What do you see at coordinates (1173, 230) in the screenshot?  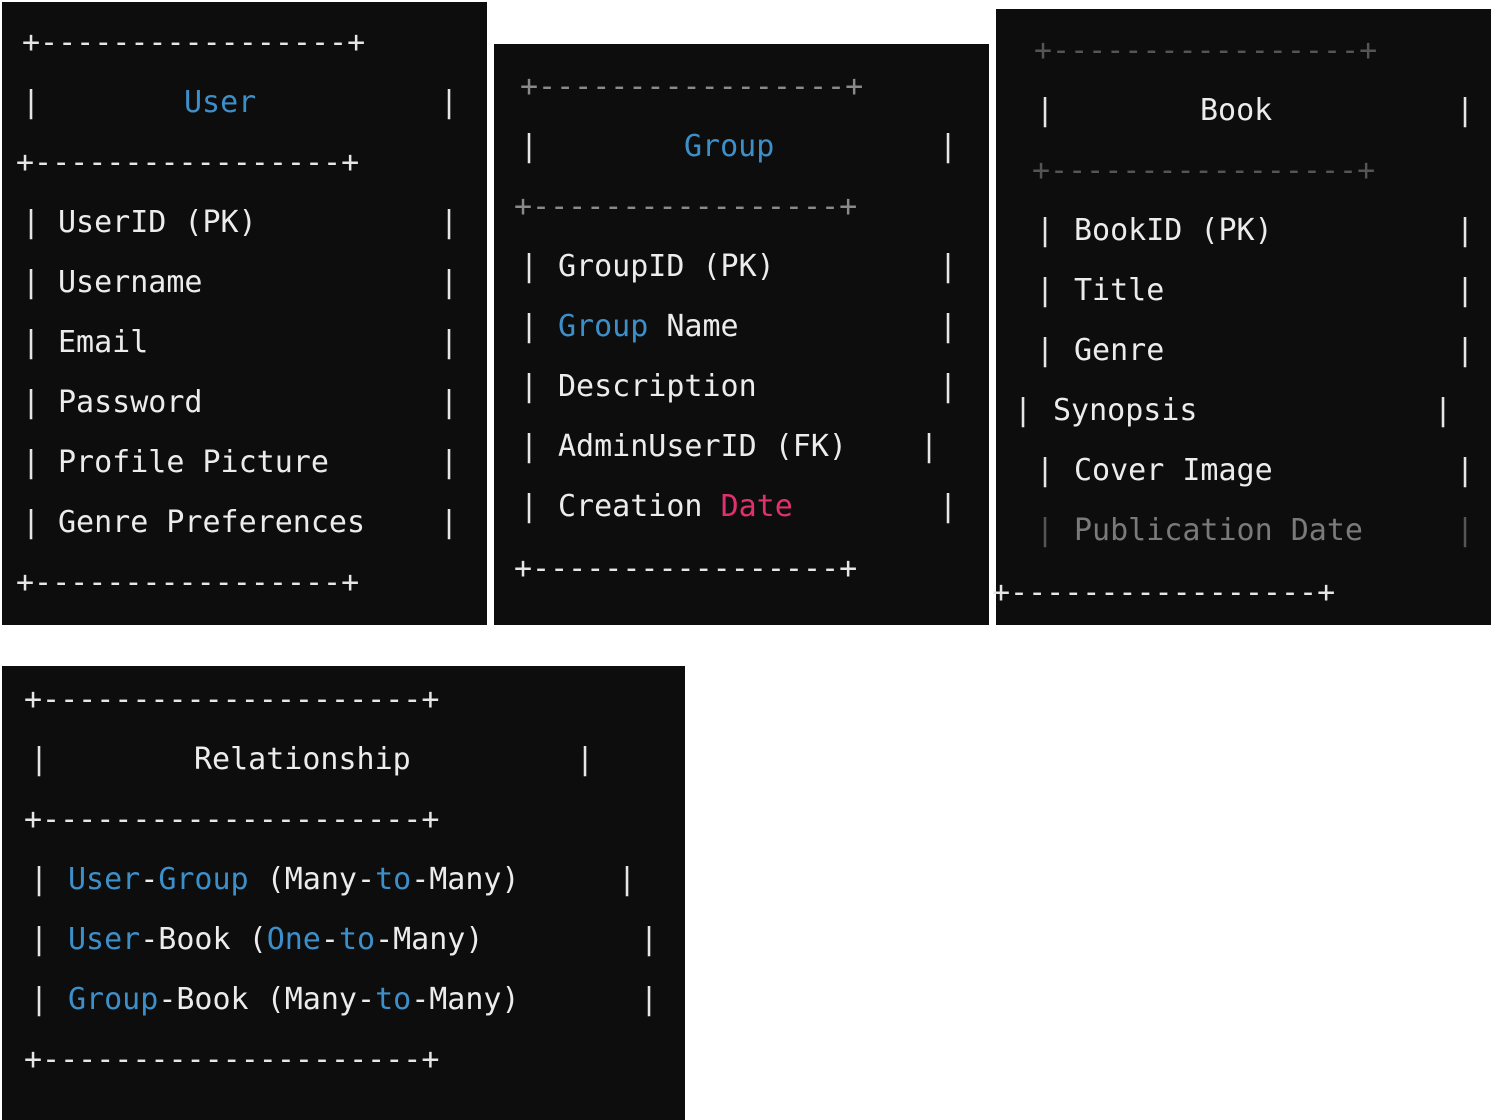 I see `book-field: BookID (PK)` at bounding box center [1173, 230].